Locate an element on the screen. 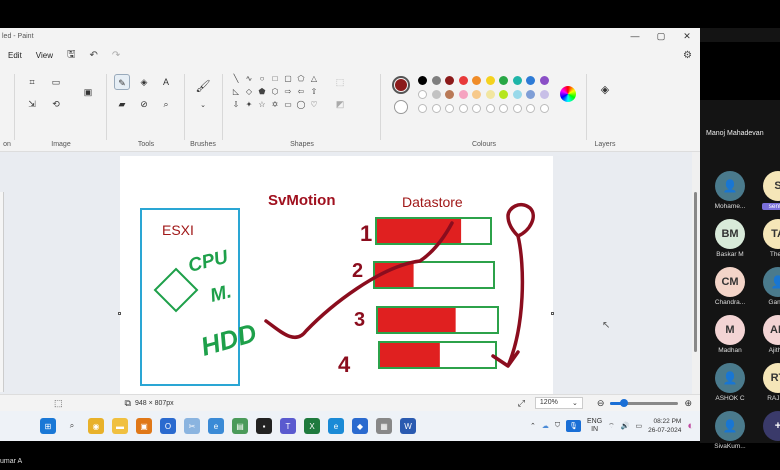 The width and height of the screenshot is (780, 470). resize-icon: ⇲ is located at coordinates (32, 104).